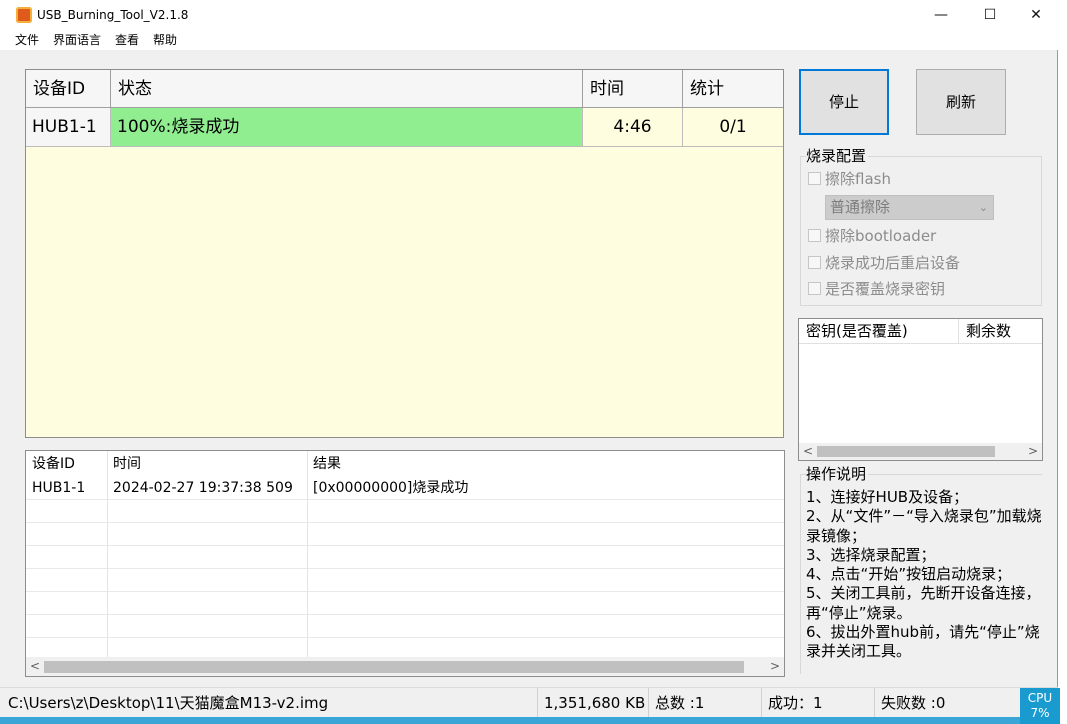  What do you see at coordinates (1040, 698) in the screenshot?
I see `cpu-label: CPU` at bounding box center [1040, 698].